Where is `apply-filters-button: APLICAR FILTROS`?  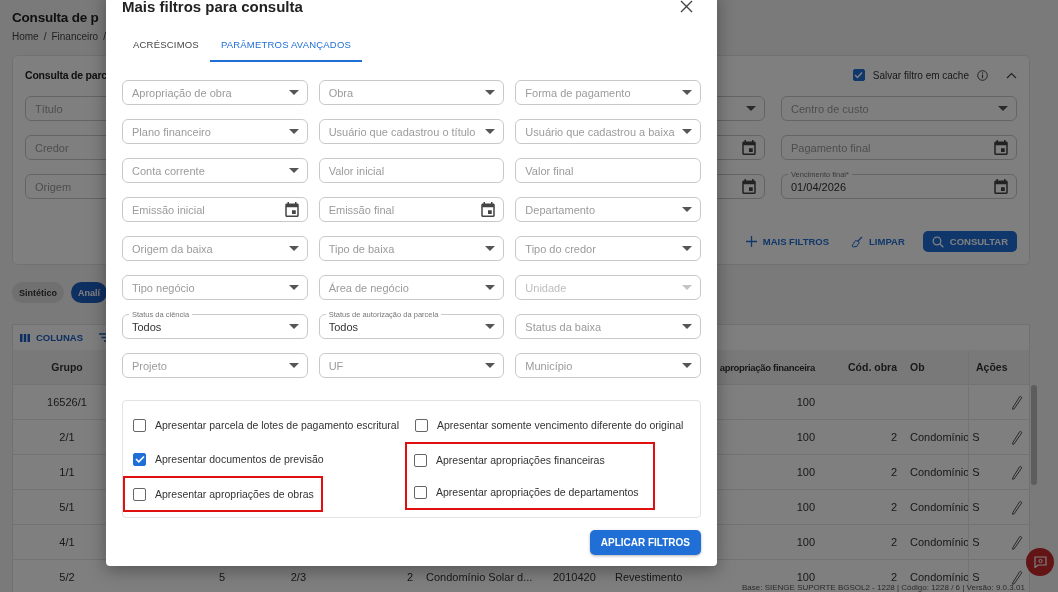
apply-filters-button: APLICAR FILTROS is located at coordinates (645, 542).